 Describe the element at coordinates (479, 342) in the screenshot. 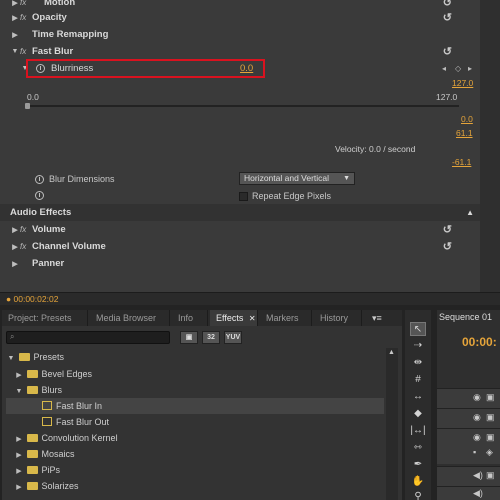

I see `sequence-timecode: 00:00:` at that location.